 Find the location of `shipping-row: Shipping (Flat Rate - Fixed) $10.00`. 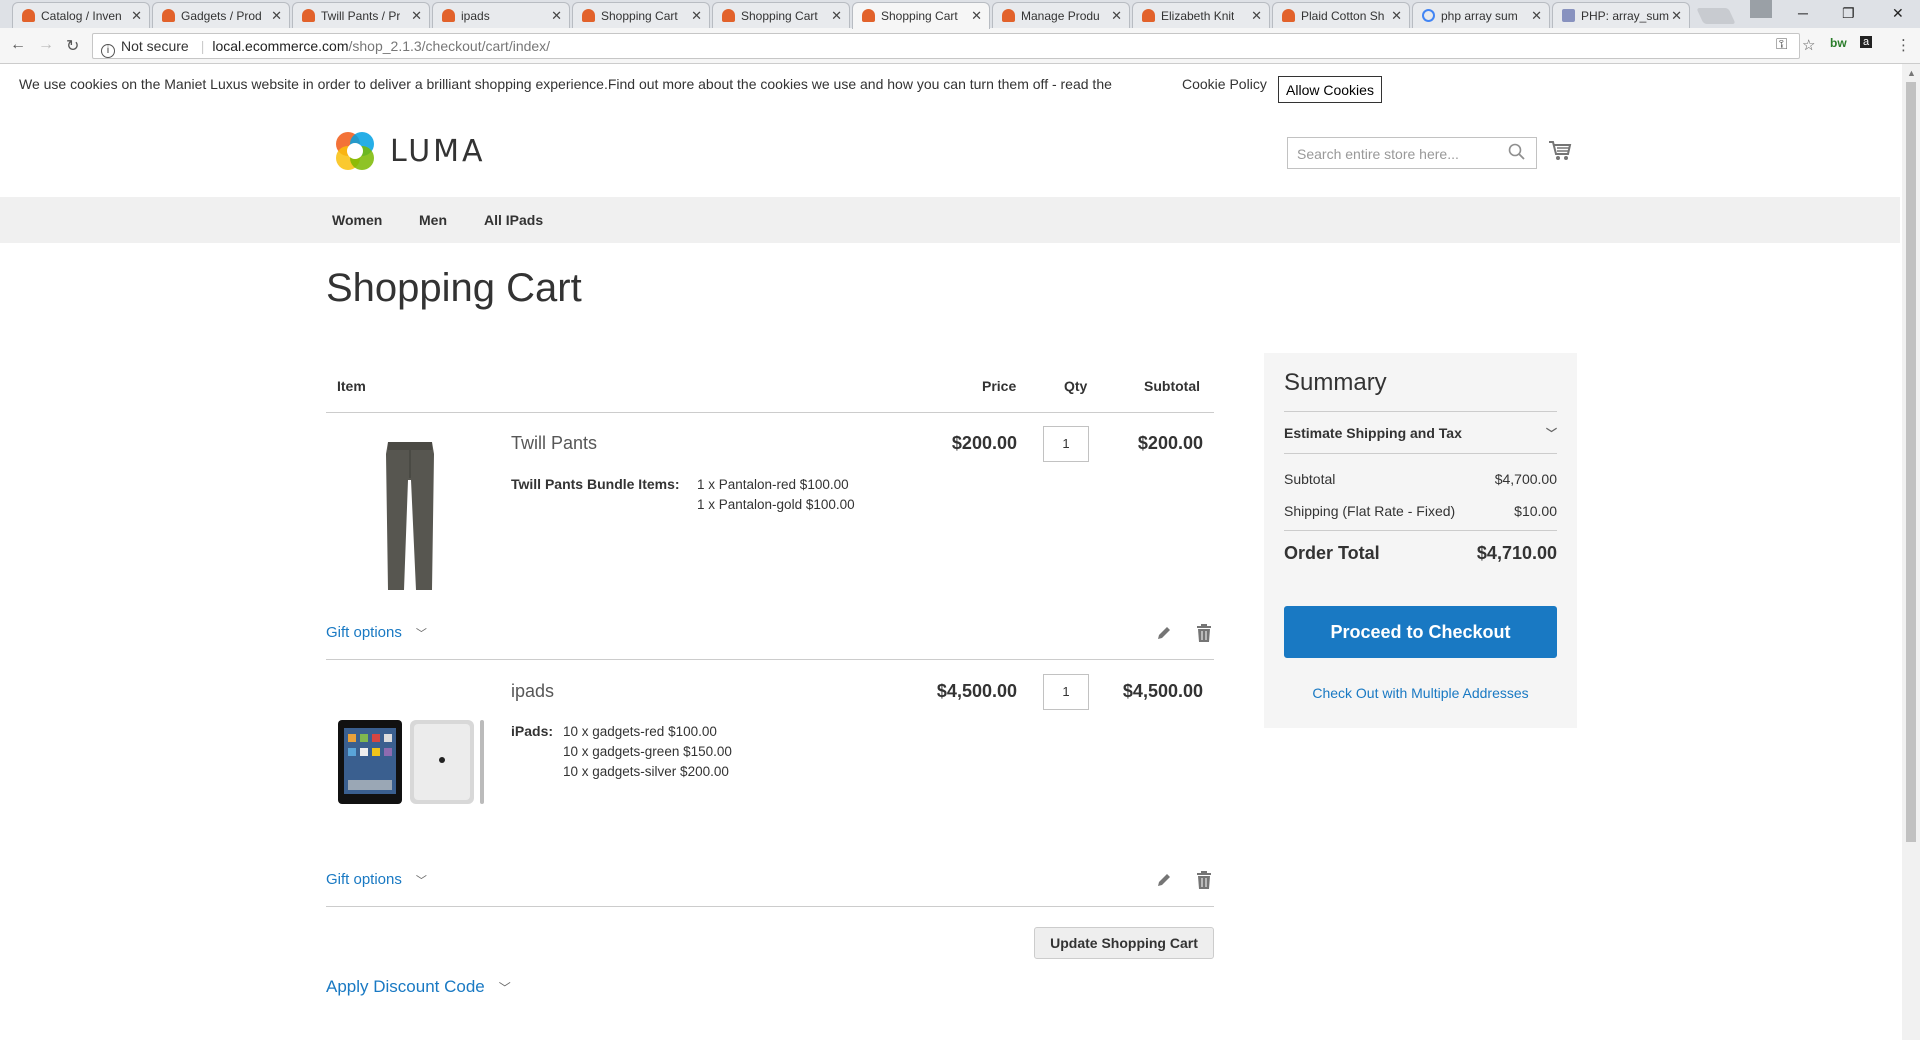

shipping-row: Shipping (Flat Rate - Fixed) $10.00 is located at coordinates (1420, 511).